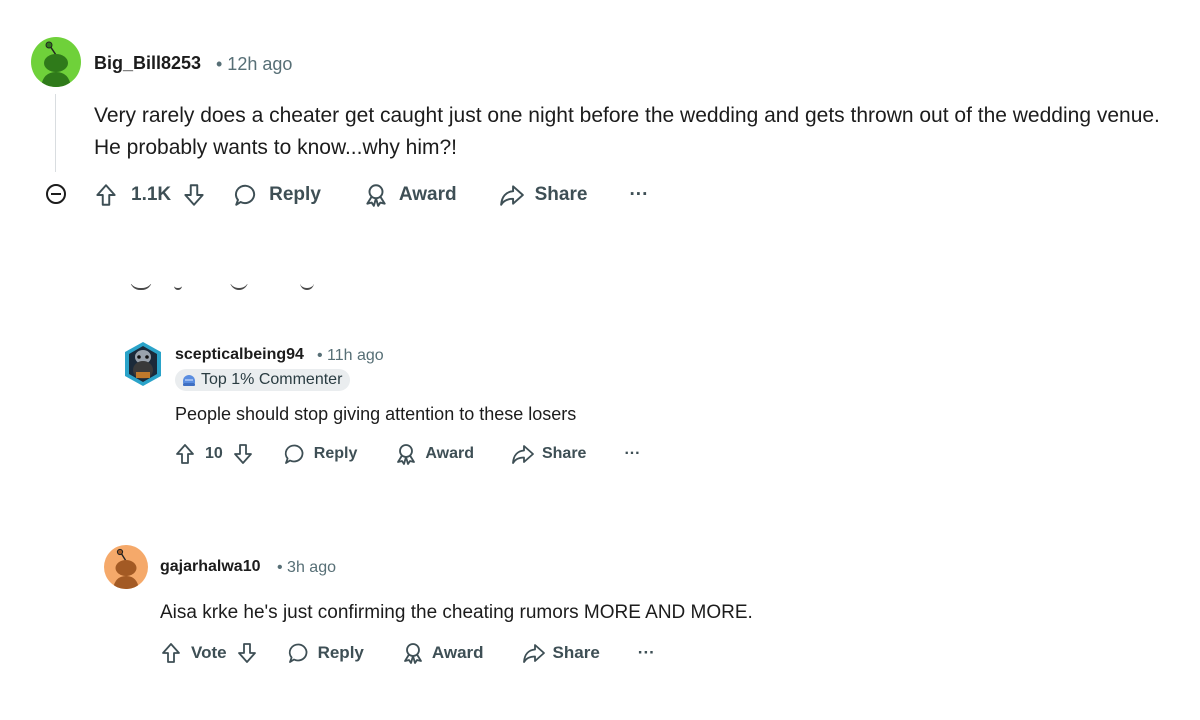 The width and height of the screenshot is (1200, 720). I want to click on comment-timestamp: • 11h ago, so click(350, 356).